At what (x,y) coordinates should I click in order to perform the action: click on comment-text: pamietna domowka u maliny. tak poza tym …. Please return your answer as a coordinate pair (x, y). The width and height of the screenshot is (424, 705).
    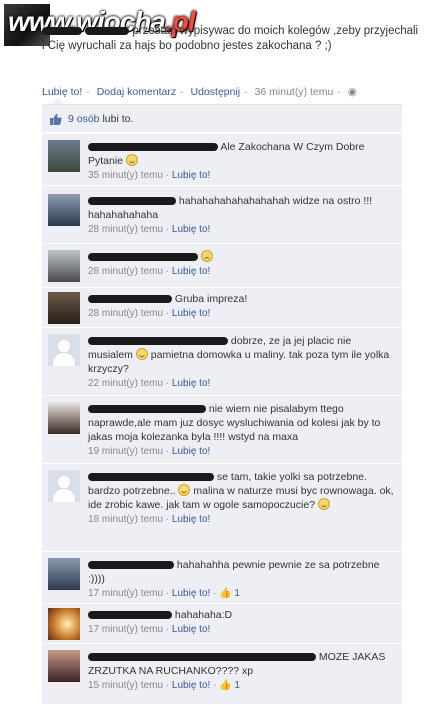
    Looking at the image, I should click on (239, 362).